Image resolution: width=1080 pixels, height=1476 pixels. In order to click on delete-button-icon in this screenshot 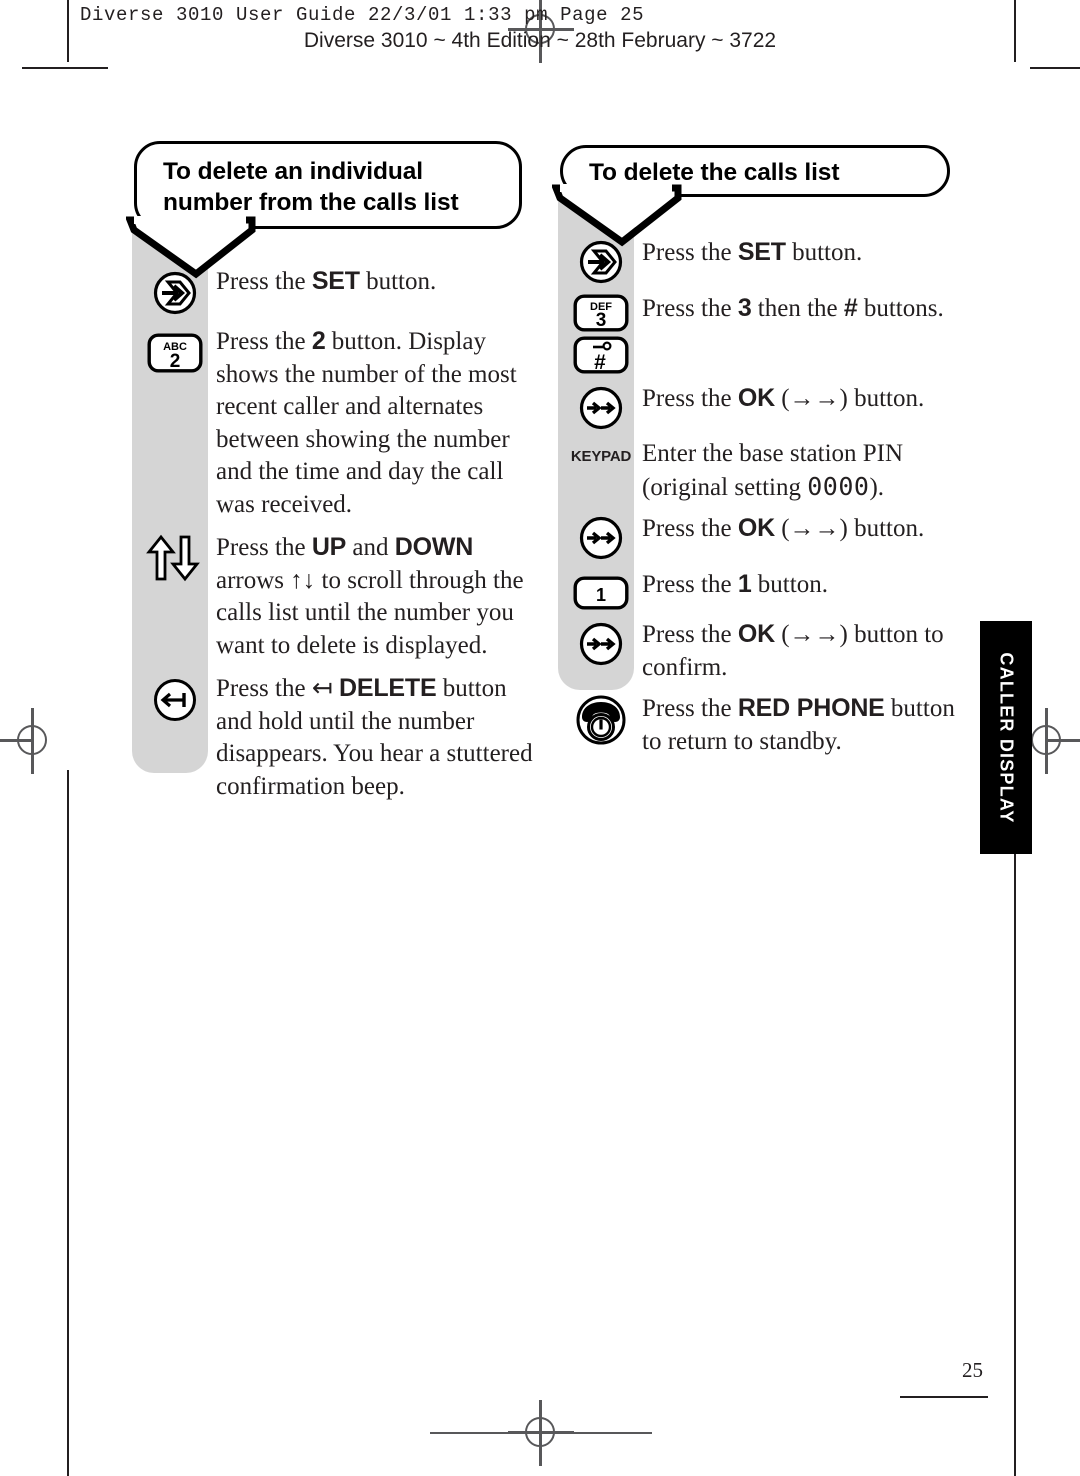, I will do `click(175, 697)`.